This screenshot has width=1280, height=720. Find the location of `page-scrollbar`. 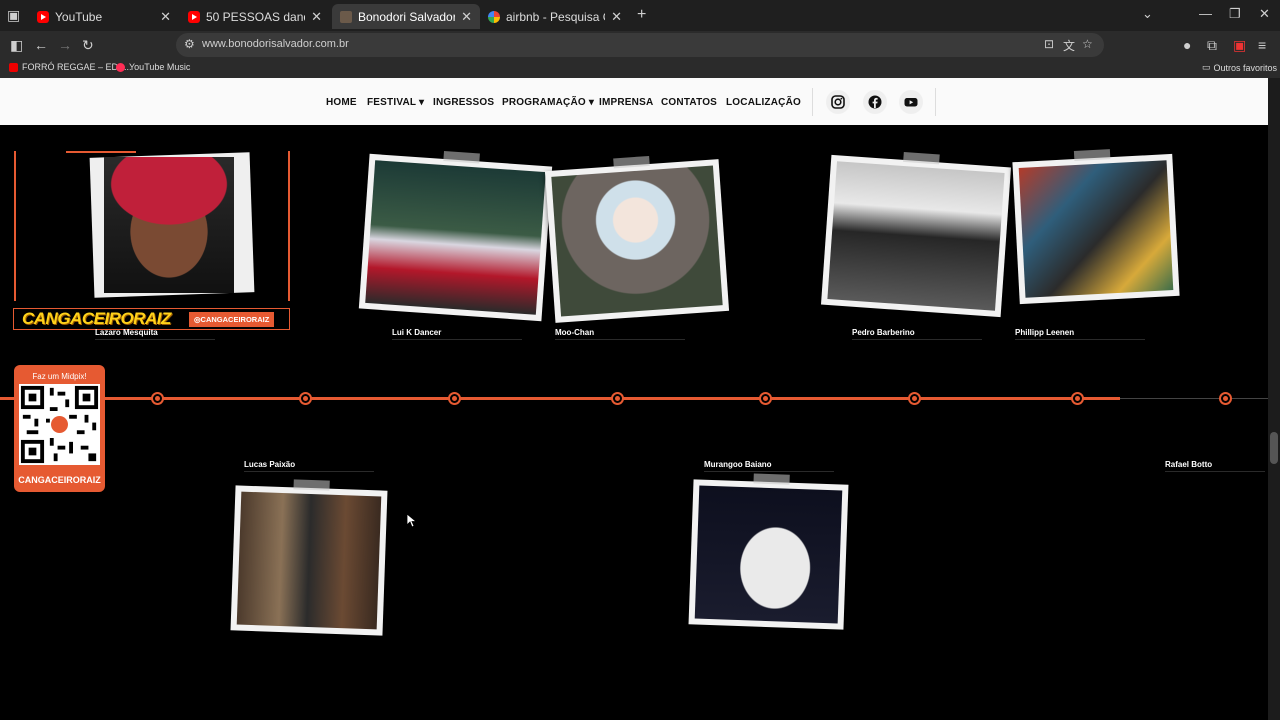

page-scrollbar is located at coordinates (1274, 399).